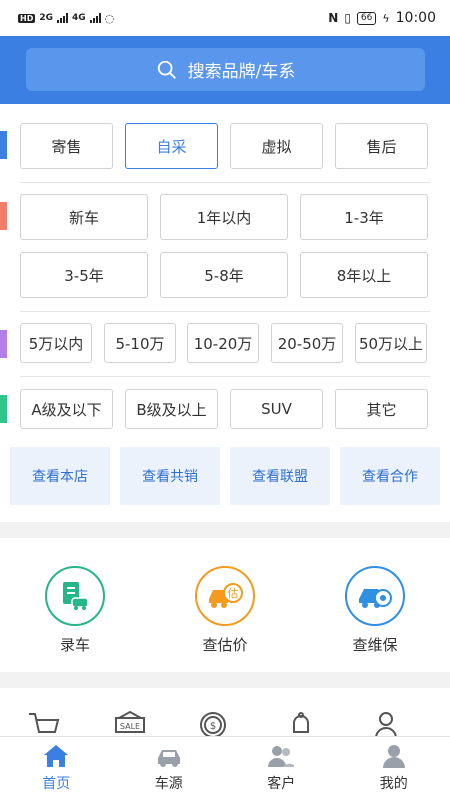 This screenshot has width=450, height=800. What do you see at coordinates (390, 476) in the screenshot?
I see `view-cooperation-button: 查看合作` at bounding box center [390, 476].